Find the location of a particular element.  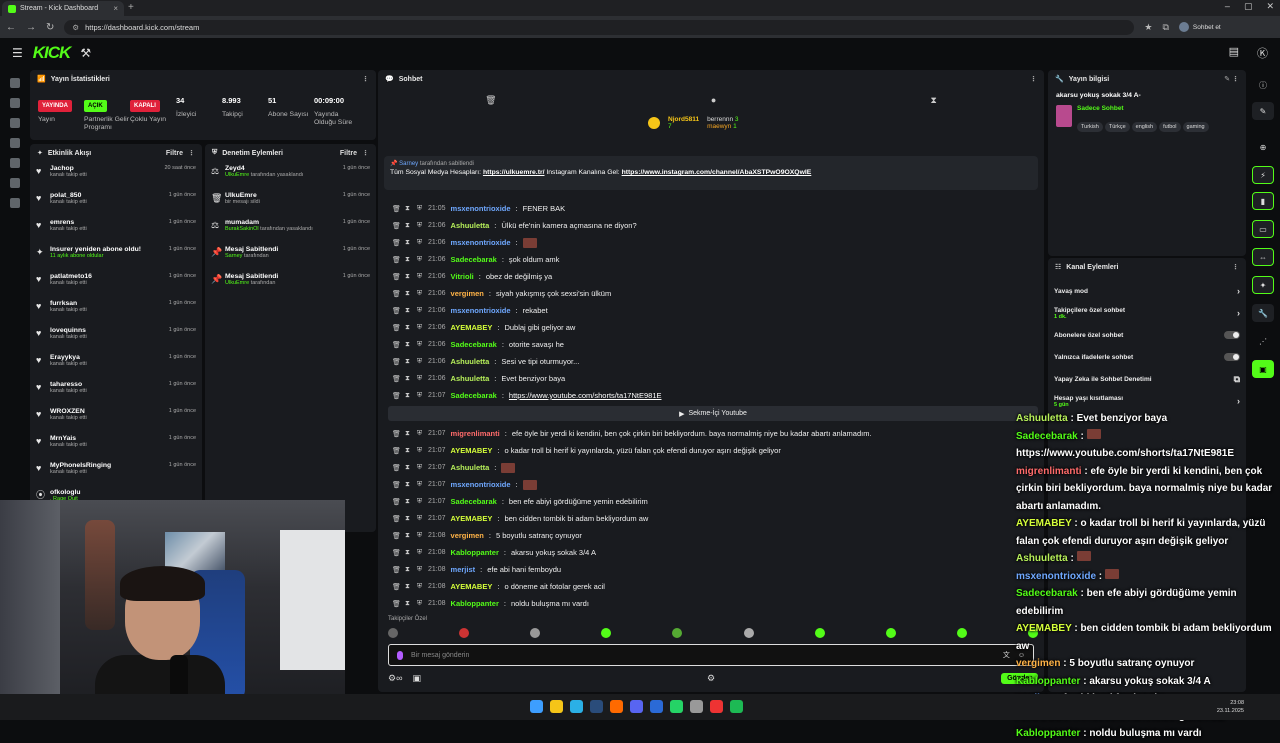

forward-icon: → is located at coordinates (31, 27).